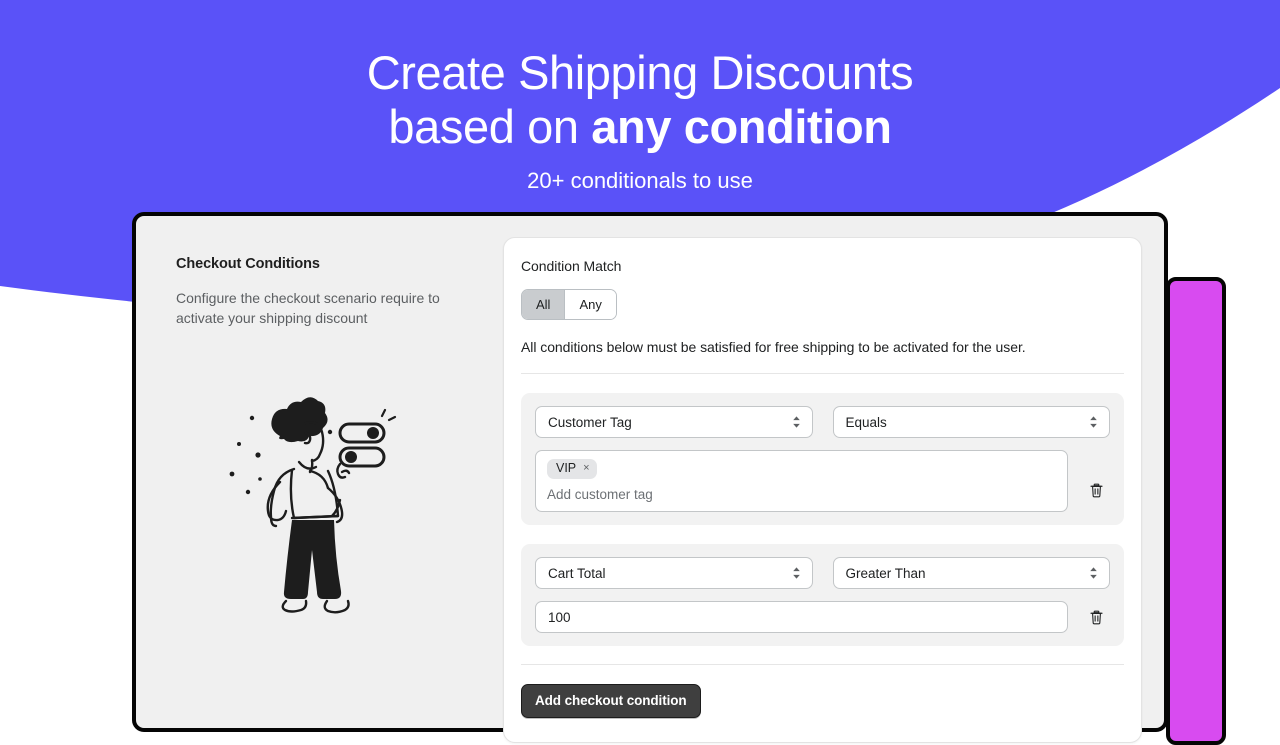 Image resolution: width=1280 pixels, height=745 pixels. What do you see at coordinates (674, 422) in the screenshot?
I see `condition-field-select: Customer Tag` at bounding box center [674, 422].